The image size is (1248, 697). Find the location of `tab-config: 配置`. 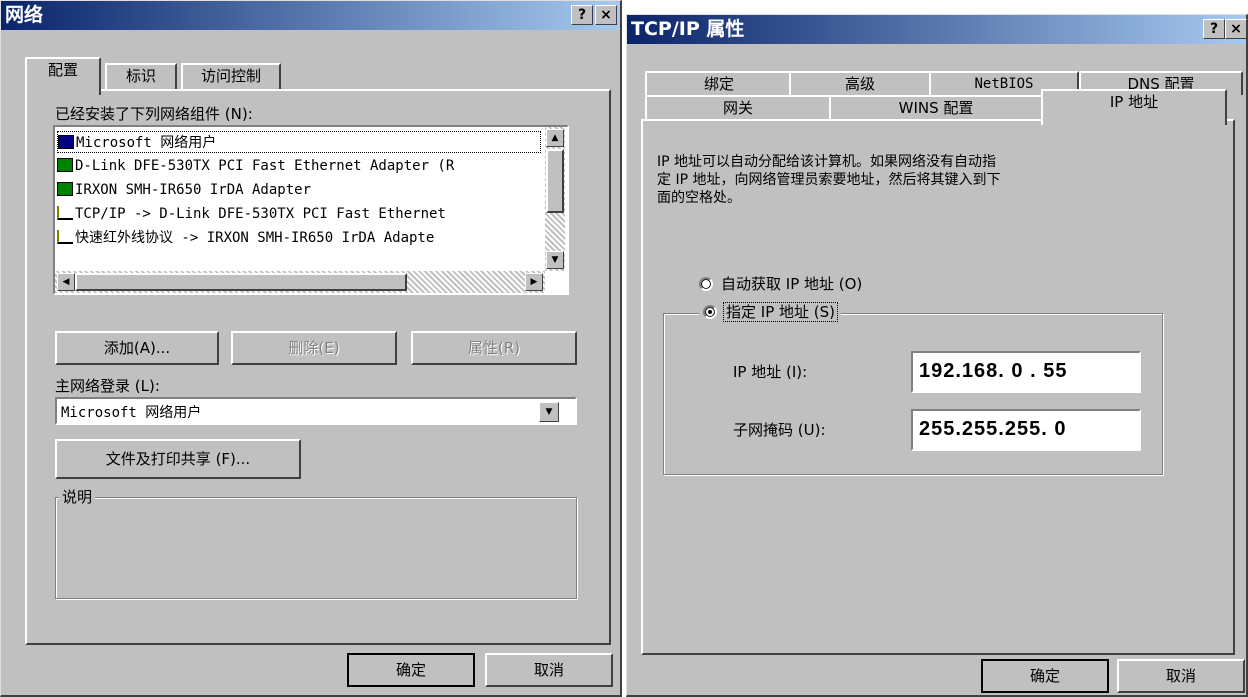

tab-config: 配置 is located at coordinates (63, 76).